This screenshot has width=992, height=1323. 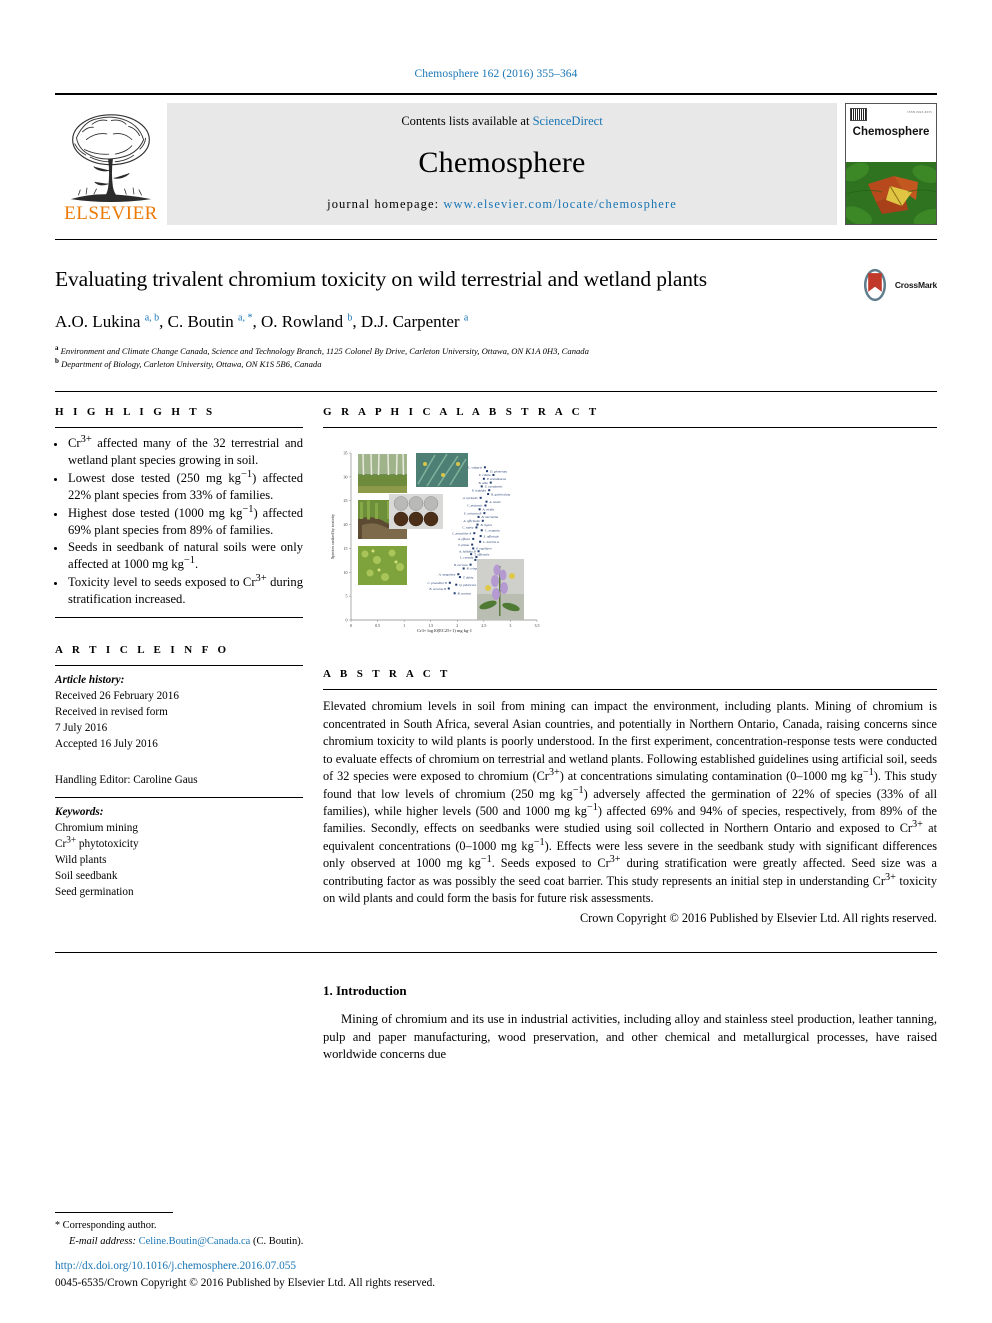 I want to click on keyword-item: Cr3+ phytotoxicity, so click(x=97, y=843).